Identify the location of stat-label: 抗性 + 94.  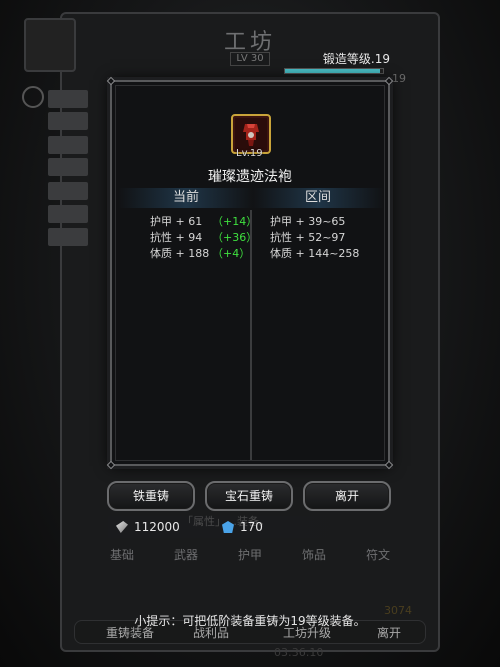
(176, 237).